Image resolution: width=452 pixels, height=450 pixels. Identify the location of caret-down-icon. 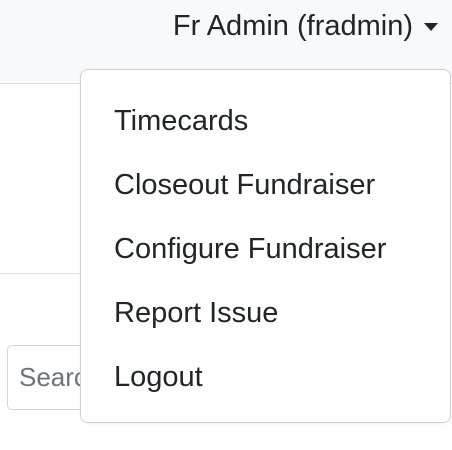
(431, 27).